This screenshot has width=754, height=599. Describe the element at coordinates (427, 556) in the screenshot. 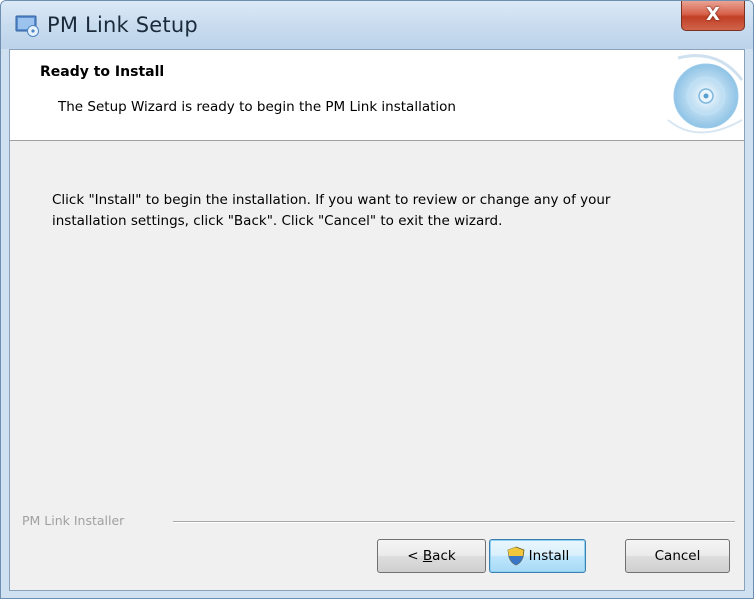

I see `back-label-mnemonic: B` at that location.